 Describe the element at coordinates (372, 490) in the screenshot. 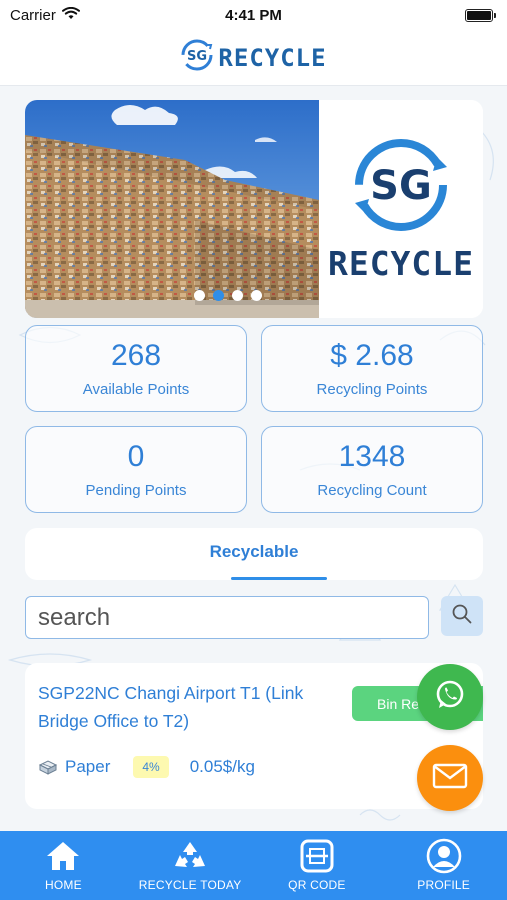

I see `stat-label: Recycling Count` at that location.